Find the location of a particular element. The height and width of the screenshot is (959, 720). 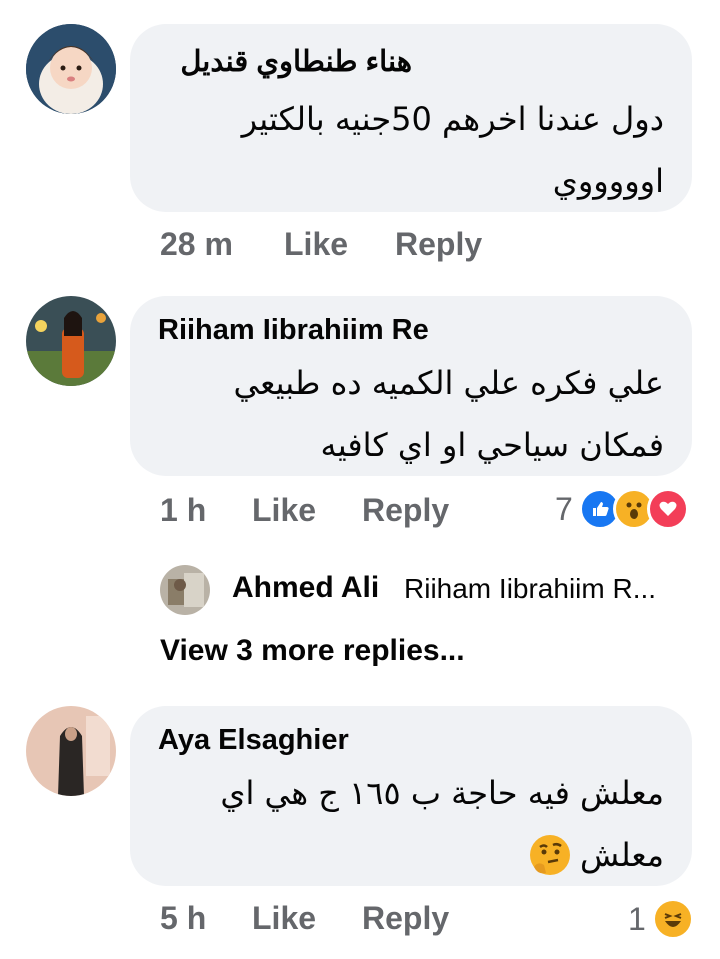

baby-photo-icon is located at coordinates (71, 69).